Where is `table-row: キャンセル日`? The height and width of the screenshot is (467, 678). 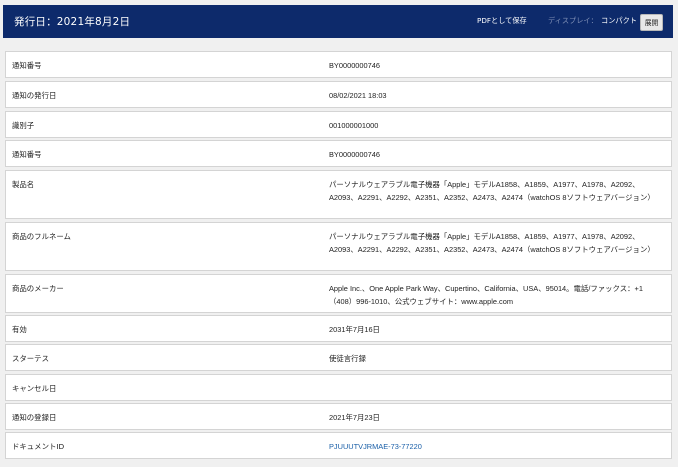
table-row: キャンセル日 is located at coordinates (338, 387).